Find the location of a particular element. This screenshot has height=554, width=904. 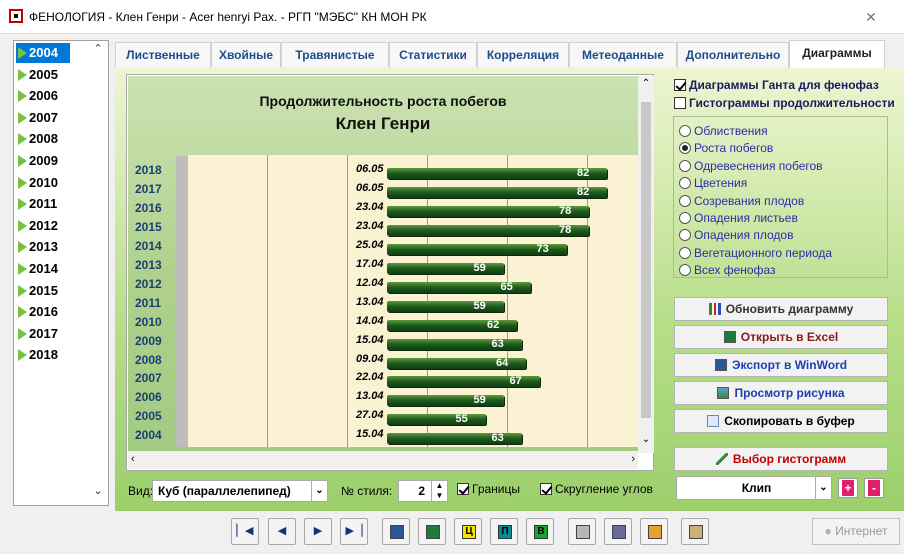

rounding-checkbox: Скругление углов is located at coordinates (596, 489).